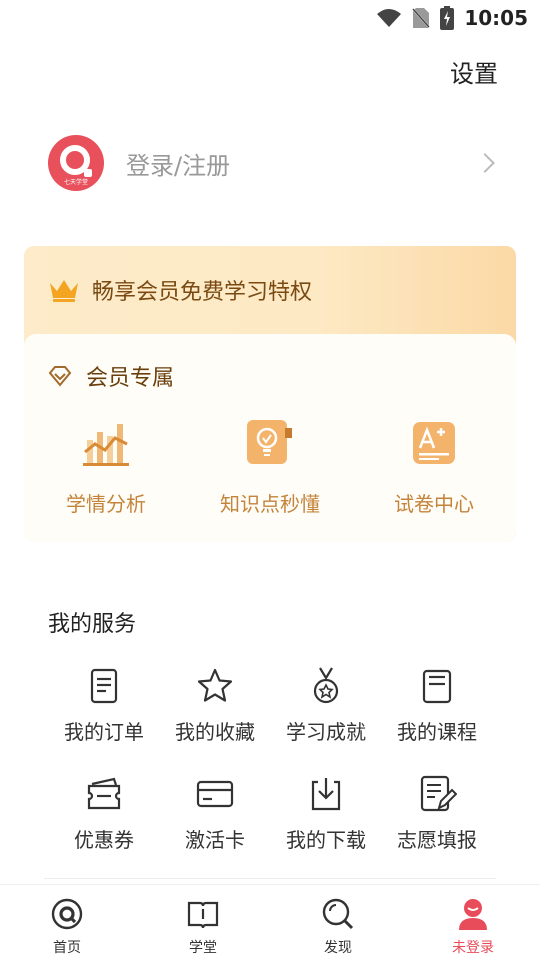 This screenshot has height=960, width=540. I want to click on nav-school: 学堂, so click(203, 927).